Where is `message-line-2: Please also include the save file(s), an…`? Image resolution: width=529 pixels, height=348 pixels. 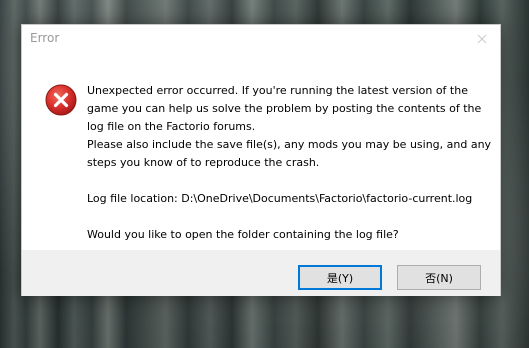 message-line-2: Please also include the save file(s), an… is located at coordinates (289, 153).